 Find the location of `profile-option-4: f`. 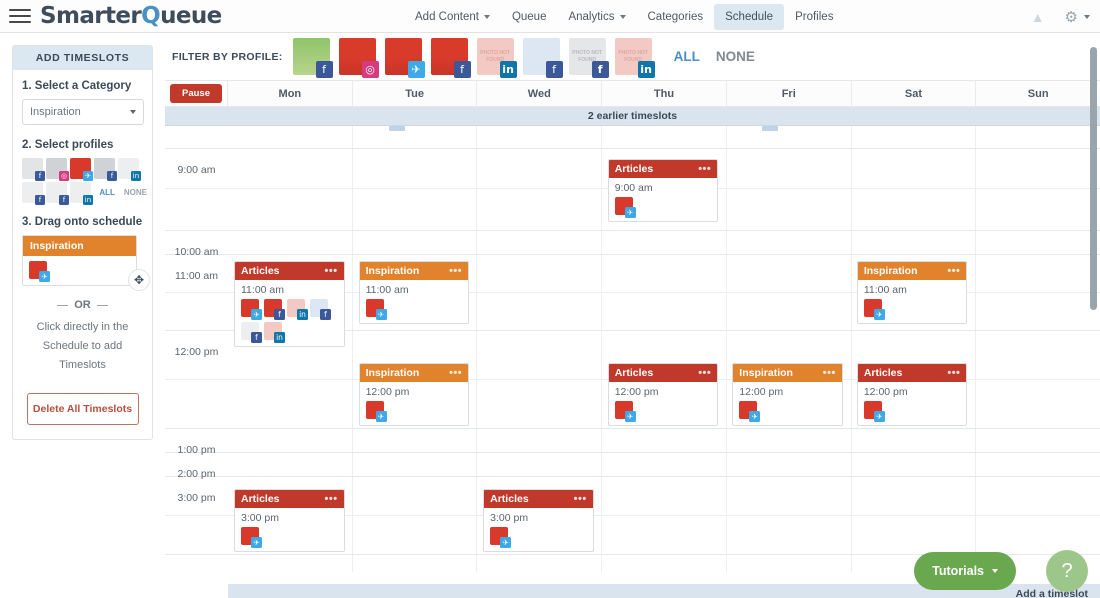

profile-option-4: f is located at coordinates (105, 169).